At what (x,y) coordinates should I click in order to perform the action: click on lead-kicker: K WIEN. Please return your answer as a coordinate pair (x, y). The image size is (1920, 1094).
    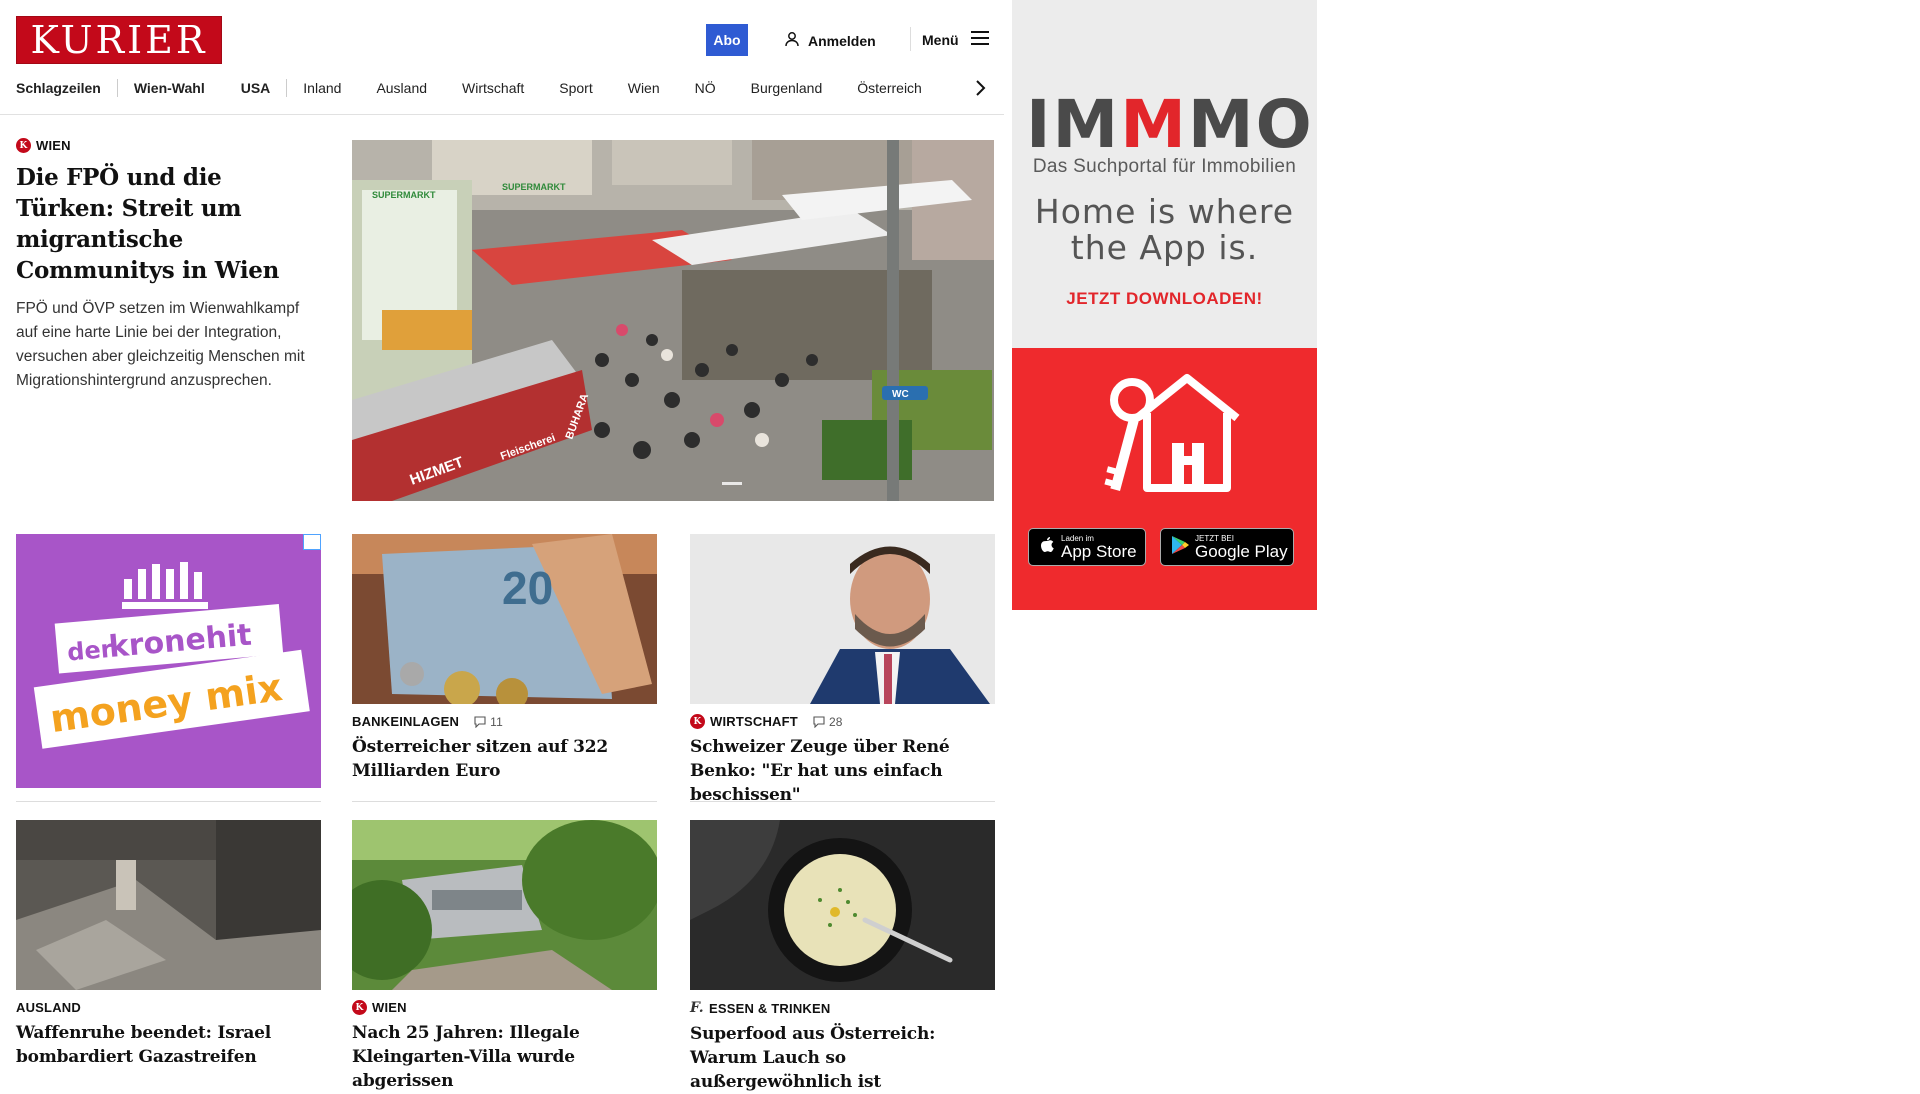
    Looking at the image, I should click on (168, 145).